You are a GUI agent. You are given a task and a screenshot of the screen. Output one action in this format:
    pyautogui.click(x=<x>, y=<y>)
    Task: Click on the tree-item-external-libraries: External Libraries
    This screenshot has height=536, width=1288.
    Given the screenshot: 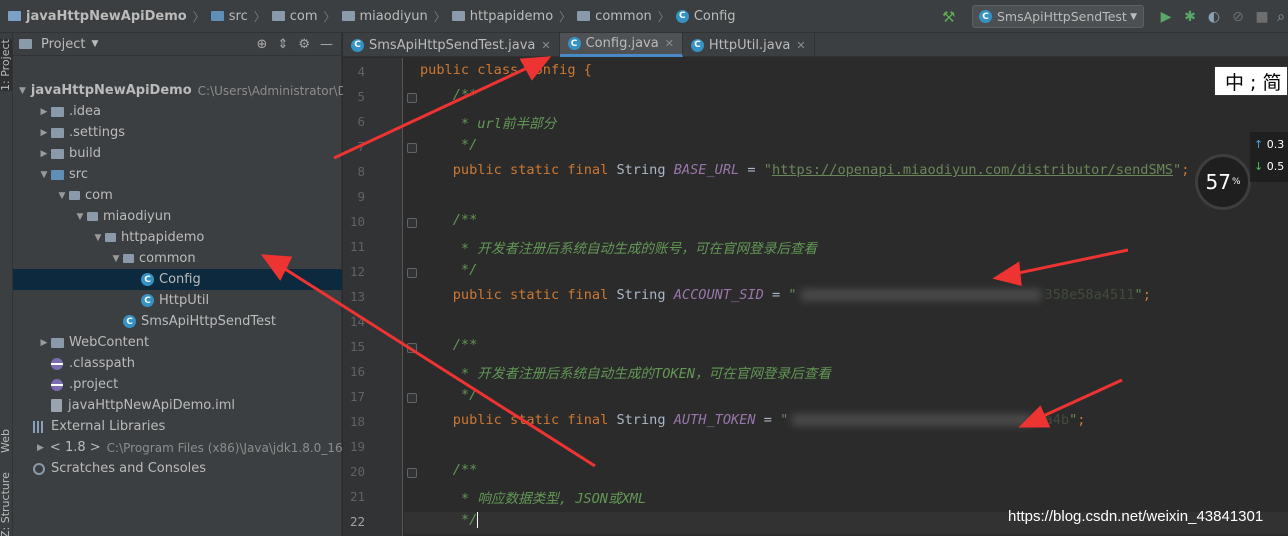 What is the action you would take?
    pyautogui.click(x=177, y=426)
    